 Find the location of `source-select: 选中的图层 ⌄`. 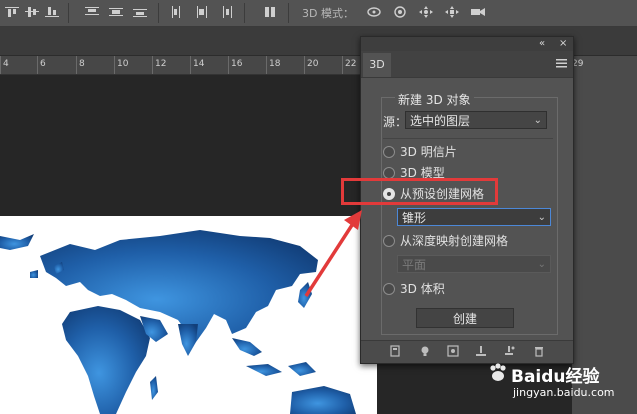

source-select: 选中的图层 ⌄ is located at coordinates (476, 120).